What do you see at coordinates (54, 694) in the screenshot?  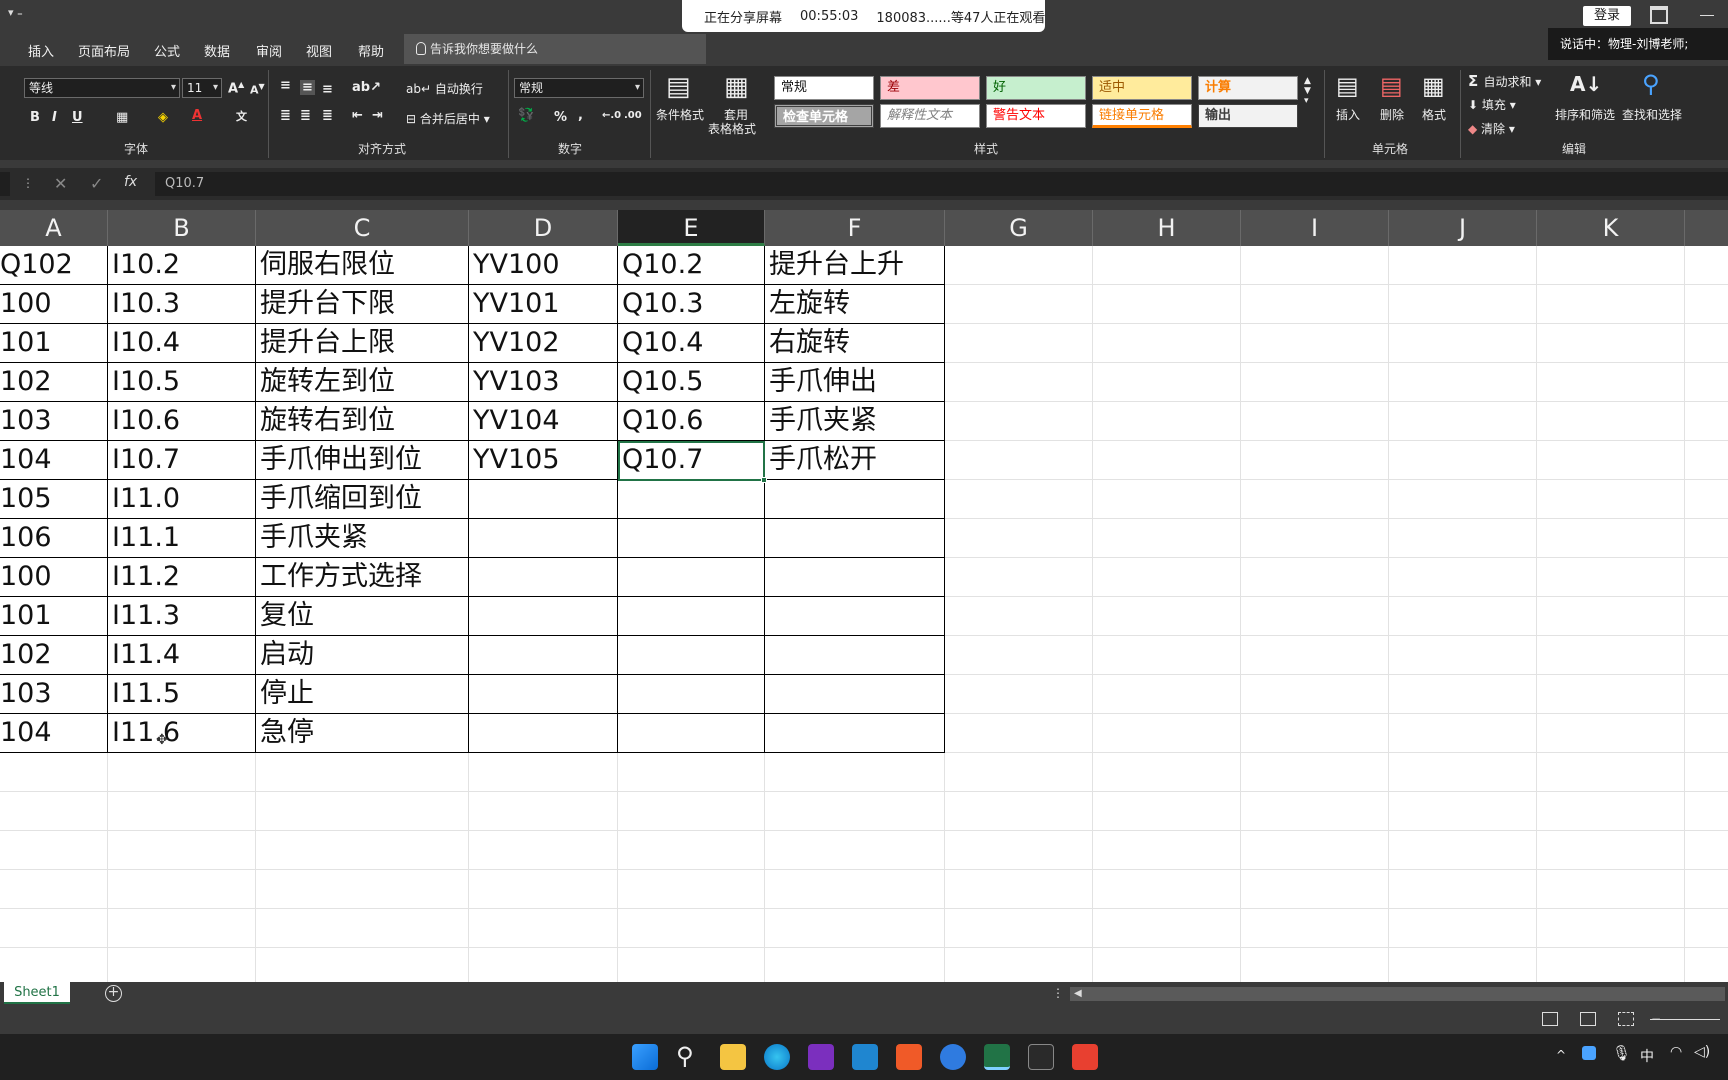 I see `cell-a12: 103` at bounding box center [54, 694].